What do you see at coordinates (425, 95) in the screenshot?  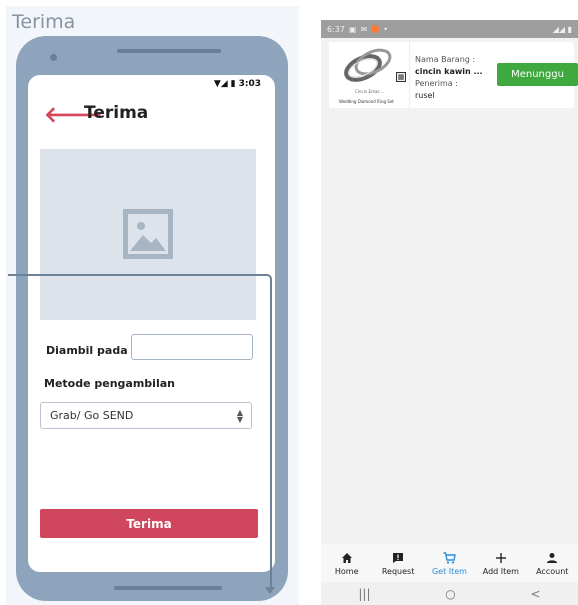 I see `penerima-value: rusel` at bounding box center [425, 95].